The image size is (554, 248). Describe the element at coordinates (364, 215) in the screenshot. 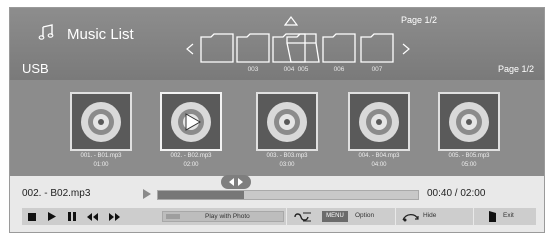

I see `option-button: Option` at that location.